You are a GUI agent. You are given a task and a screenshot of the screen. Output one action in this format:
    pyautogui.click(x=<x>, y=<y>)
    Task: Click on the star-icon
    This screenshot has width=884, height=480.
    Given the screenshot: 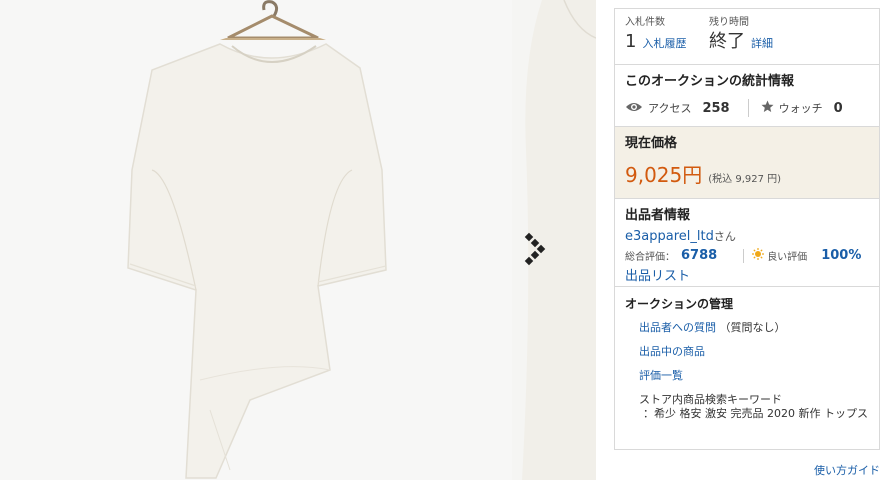 What is the action you would take?
    pyautogui.click(x=767, y=108)
    